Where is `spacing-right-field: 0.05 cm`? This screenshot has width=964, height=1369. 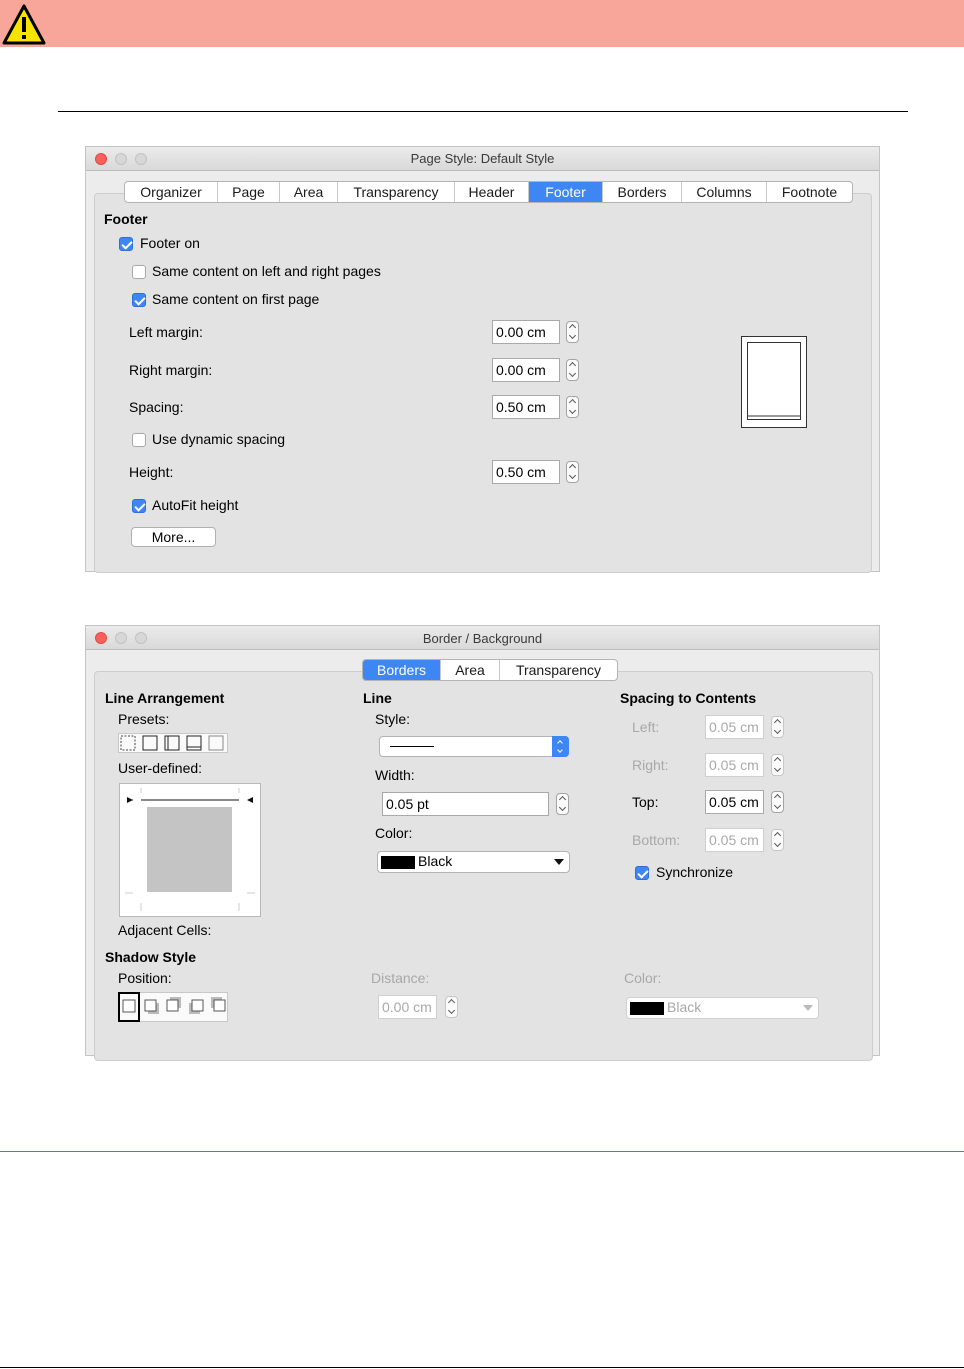
spacing-right-field: 0.05 cm is located at coordinates (734, 765).